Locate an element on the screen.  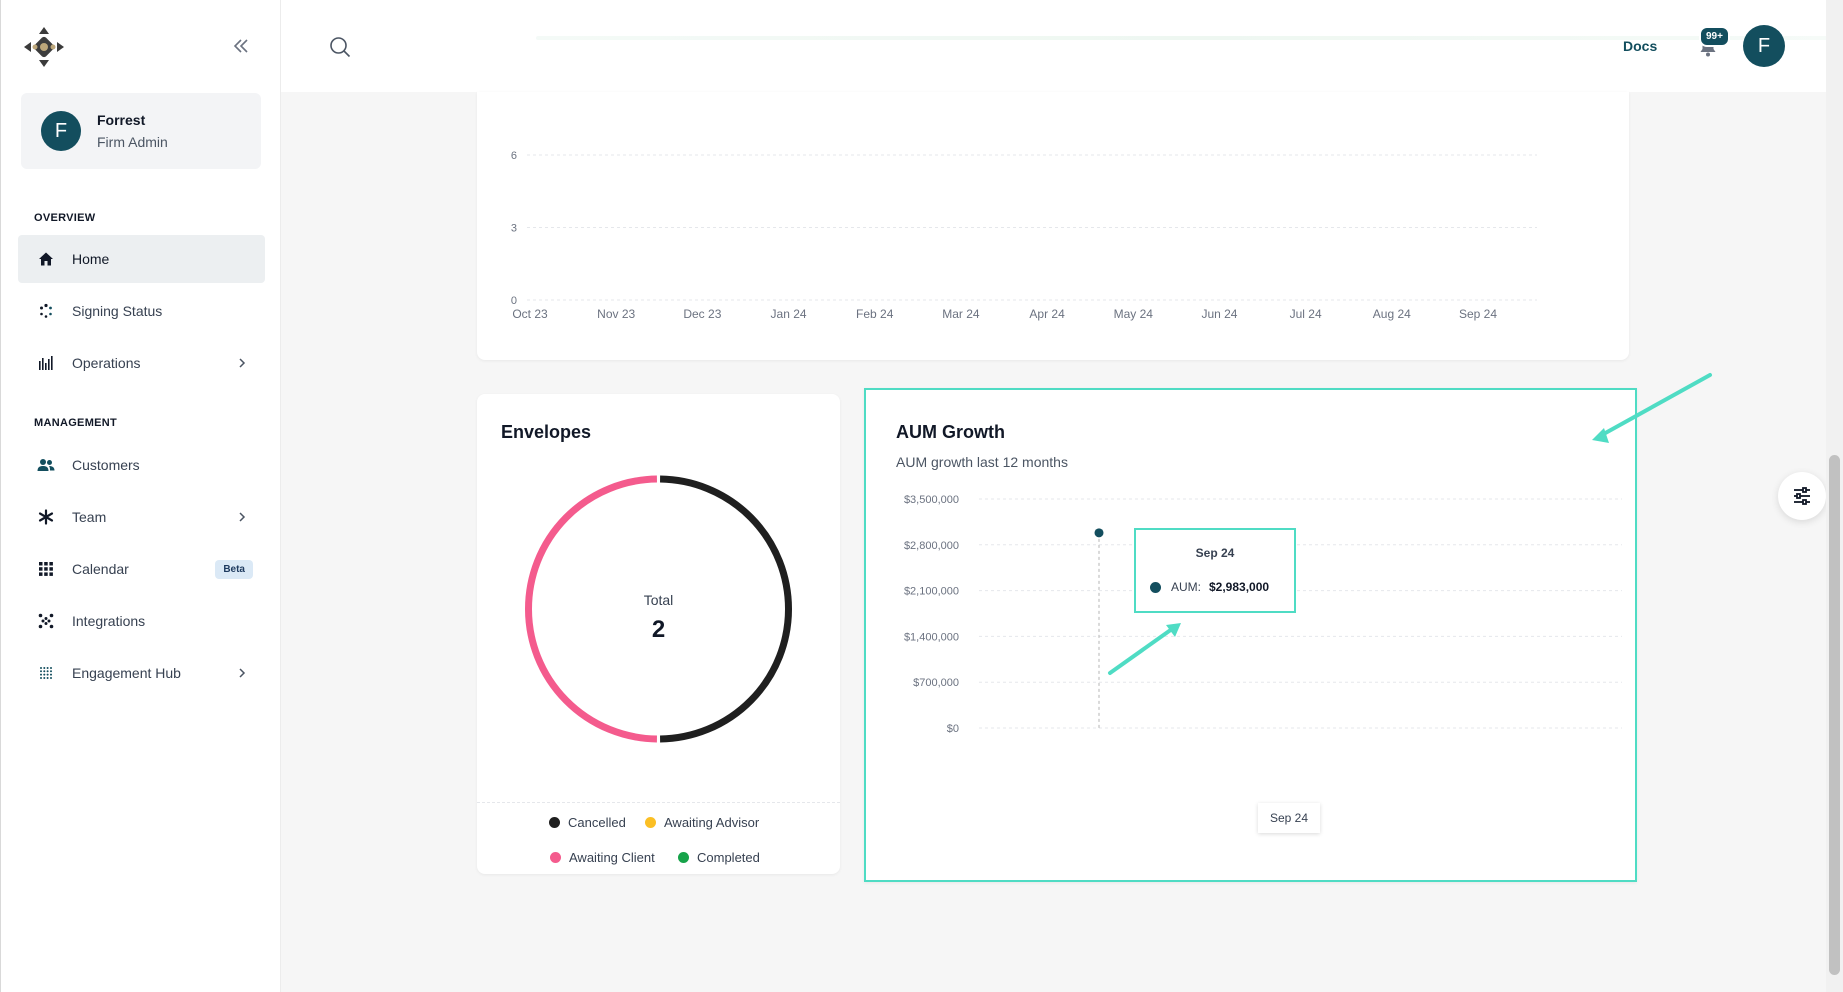
scrollbar-thumb is located at coordinates (1834, 715).